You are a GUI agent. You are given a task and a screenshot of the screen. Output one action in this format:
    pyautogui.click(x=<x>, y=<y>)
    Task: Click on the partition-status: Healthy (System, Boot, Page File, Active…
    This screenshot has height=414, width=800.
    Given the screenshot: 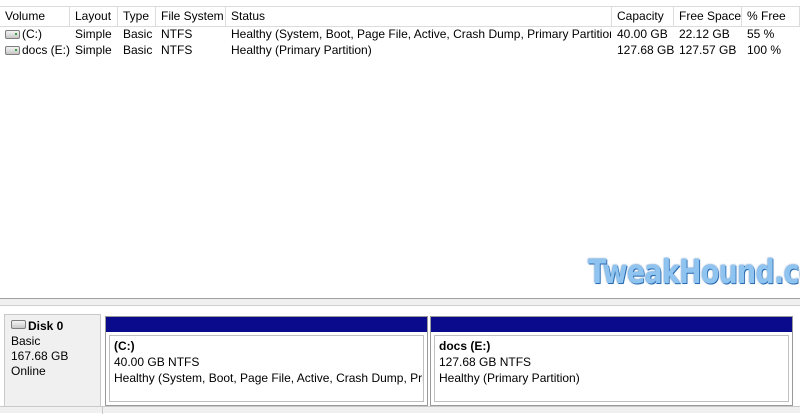 What is the action you would take?
    pyautogui.click(x=269, y=378)
    